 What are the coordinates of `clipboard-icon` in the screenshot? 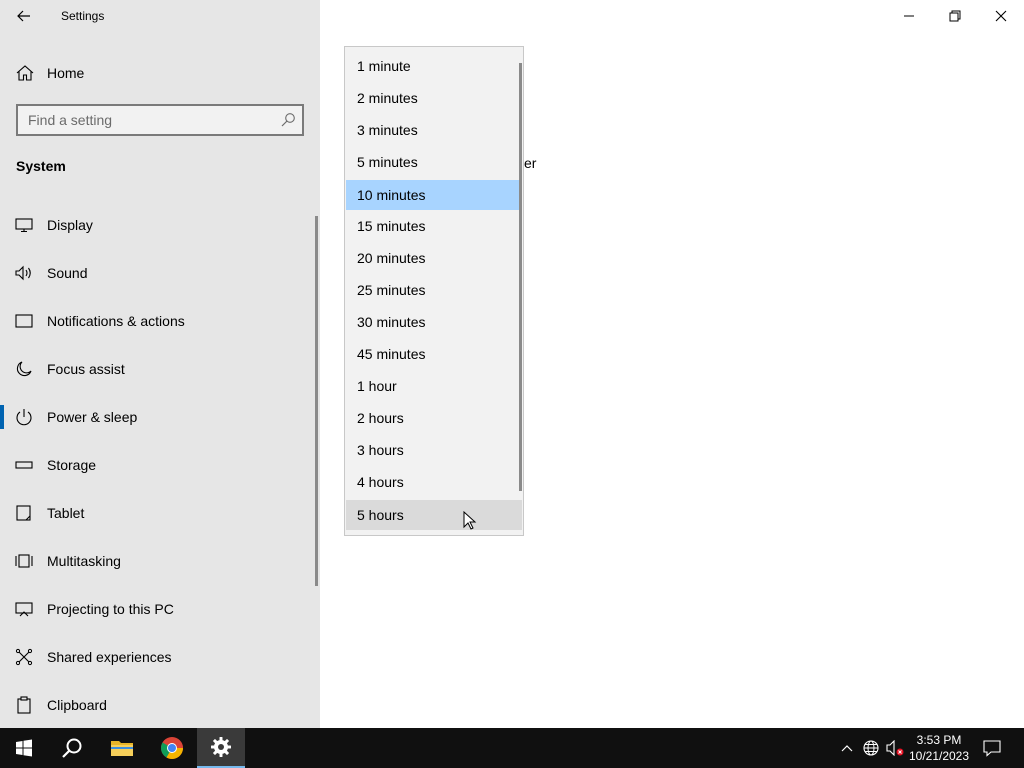 It's located at (24, 705).